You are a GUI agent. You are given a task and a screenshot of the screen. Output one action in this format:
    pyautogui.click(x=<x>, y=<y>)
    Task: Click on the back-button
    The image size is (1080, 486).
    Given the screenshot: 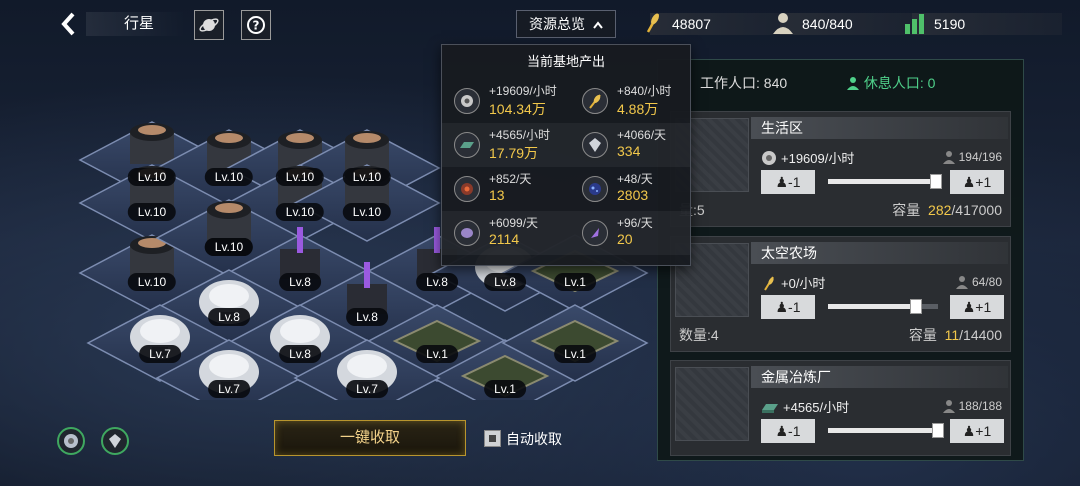 What is the action you would take?
    pyautogui.click(x=68, y=24)
    